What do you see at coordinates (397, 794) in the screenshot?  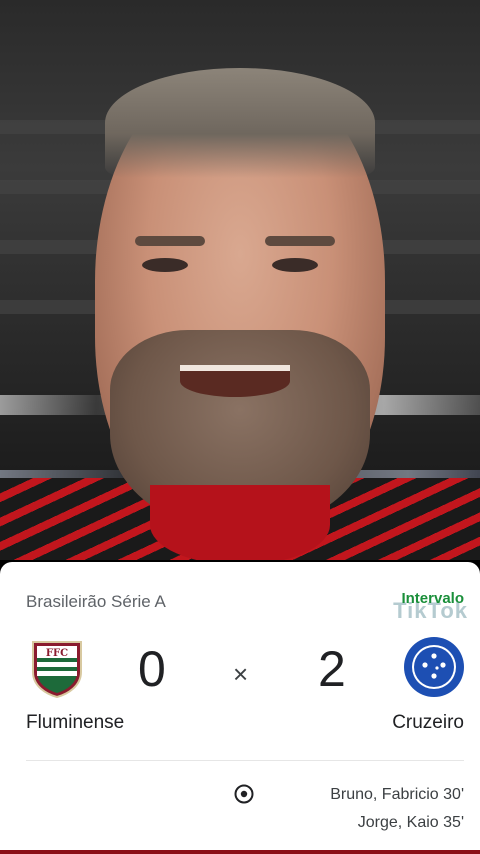 I see `goal-scorer-line: Bruno, Fabricio 30'` at bounding box center [397, 794].